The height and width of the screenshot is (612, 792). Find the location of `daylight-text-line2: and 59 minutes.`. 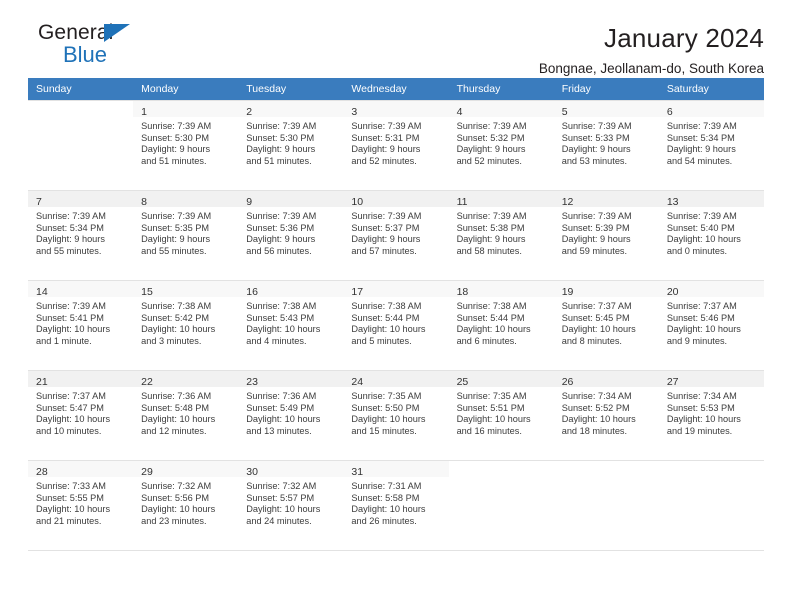

daylight-text-line2: and 59 minutes. is located at coordinates (594, 250).